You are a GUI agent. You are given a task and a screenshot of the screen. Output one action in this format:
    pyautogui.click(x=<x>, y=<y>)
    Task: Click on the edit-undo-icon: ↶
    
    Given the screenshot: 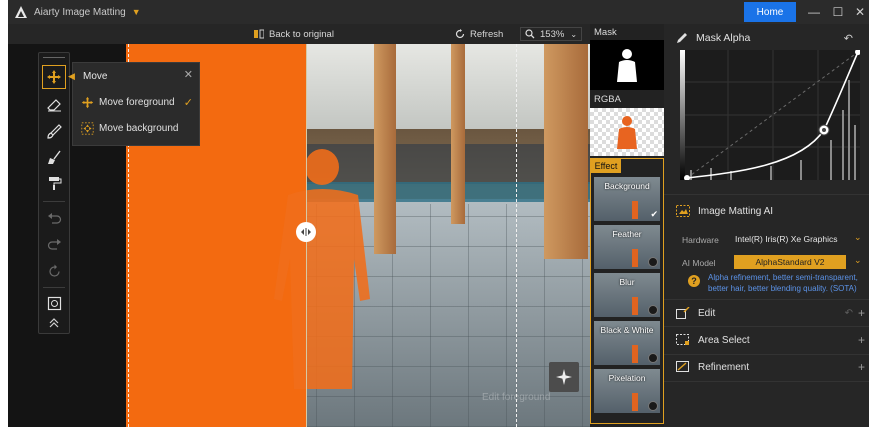 What is the action you would take?
    pyautogui.click(x=849, y=313)
    